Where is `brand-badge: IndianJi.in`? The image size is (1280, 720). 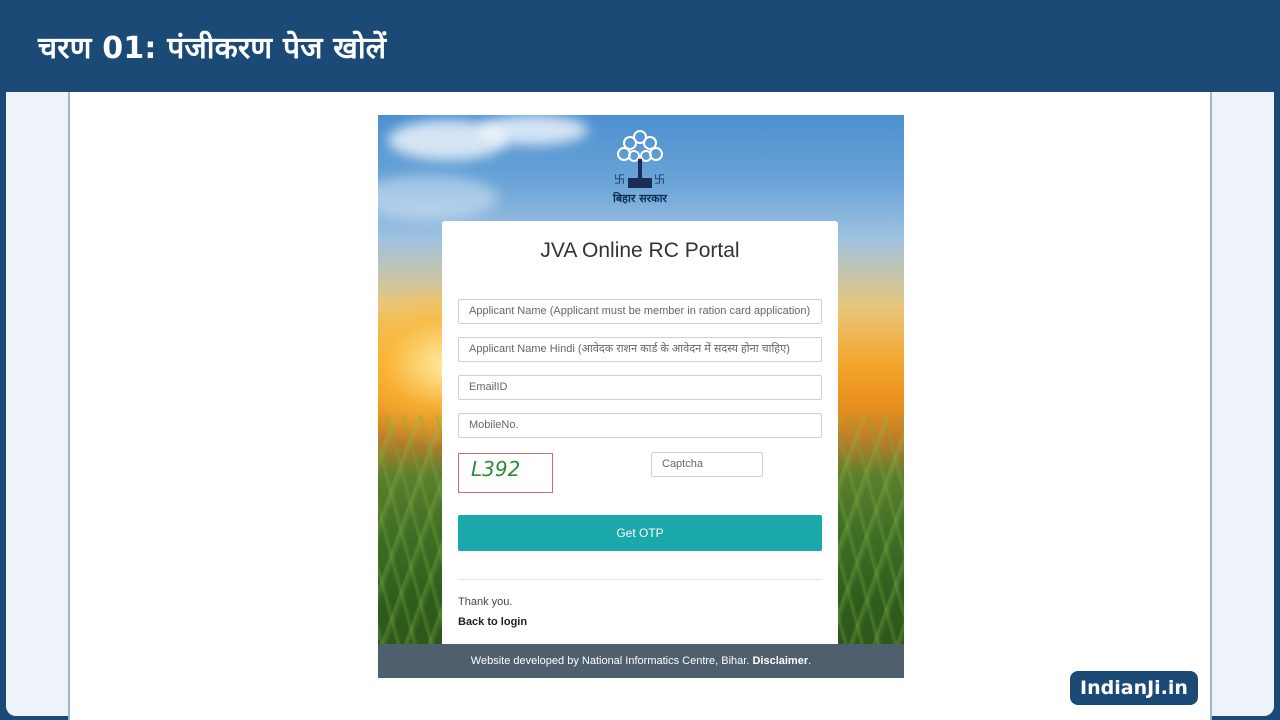 brand-badge: IndianJi.in is located at coordinates (1134, 688).